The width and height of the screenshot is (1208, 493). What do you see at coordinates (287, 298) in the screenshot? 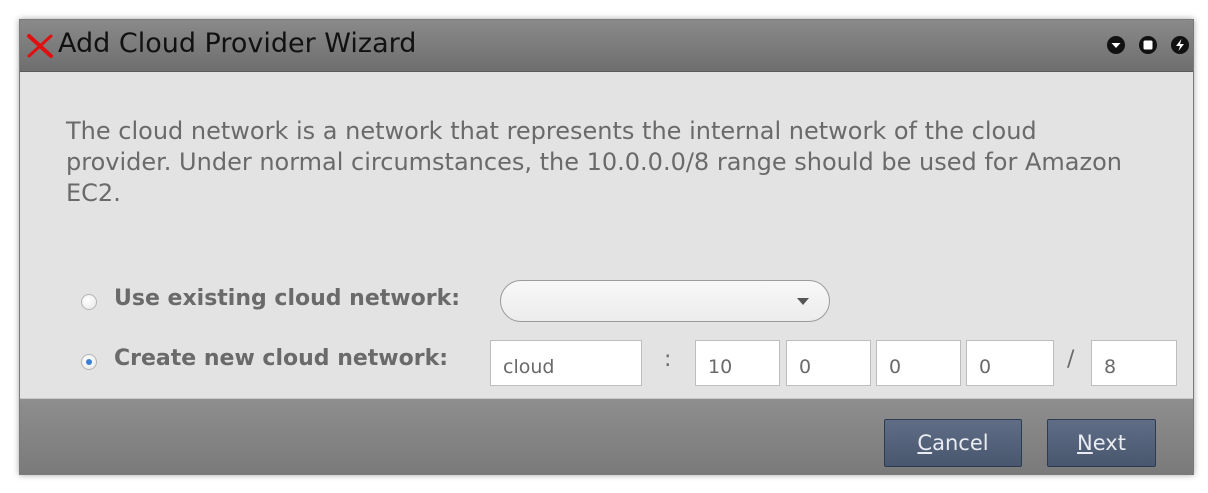
I see `use-existing-label: Use existing cloud network:` at bounding box center [287, 298].